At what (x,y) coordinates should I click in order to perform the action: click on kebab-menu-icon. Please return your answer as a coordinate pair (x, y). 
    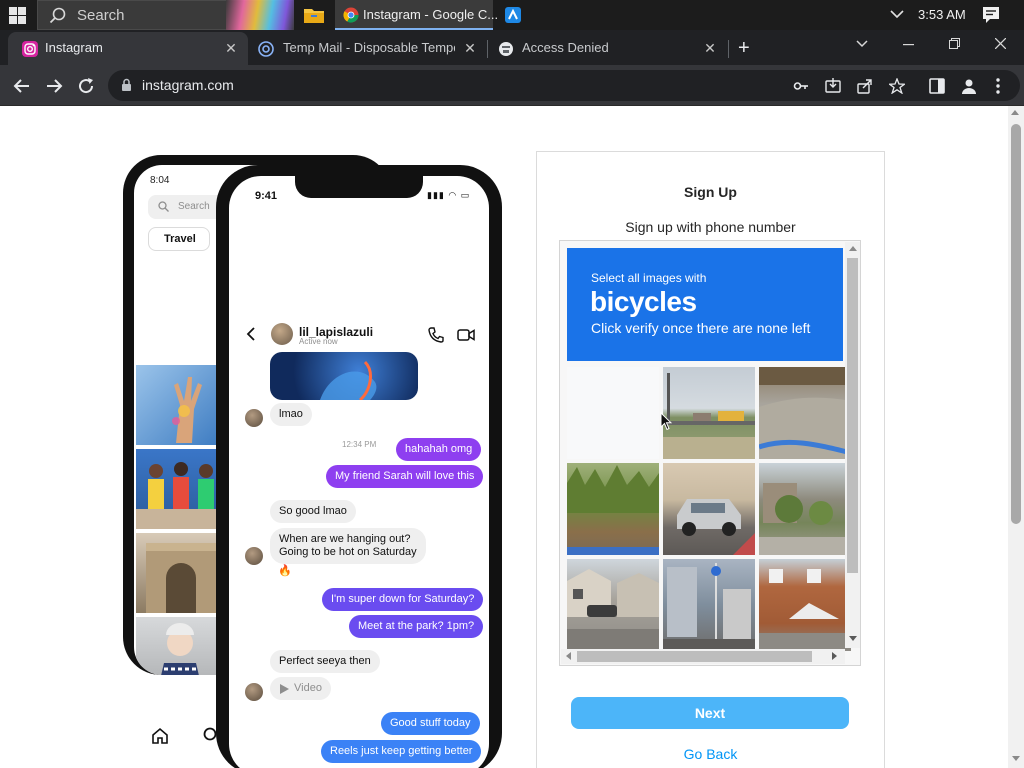
    Looking at the image, I should click on (998, 86).